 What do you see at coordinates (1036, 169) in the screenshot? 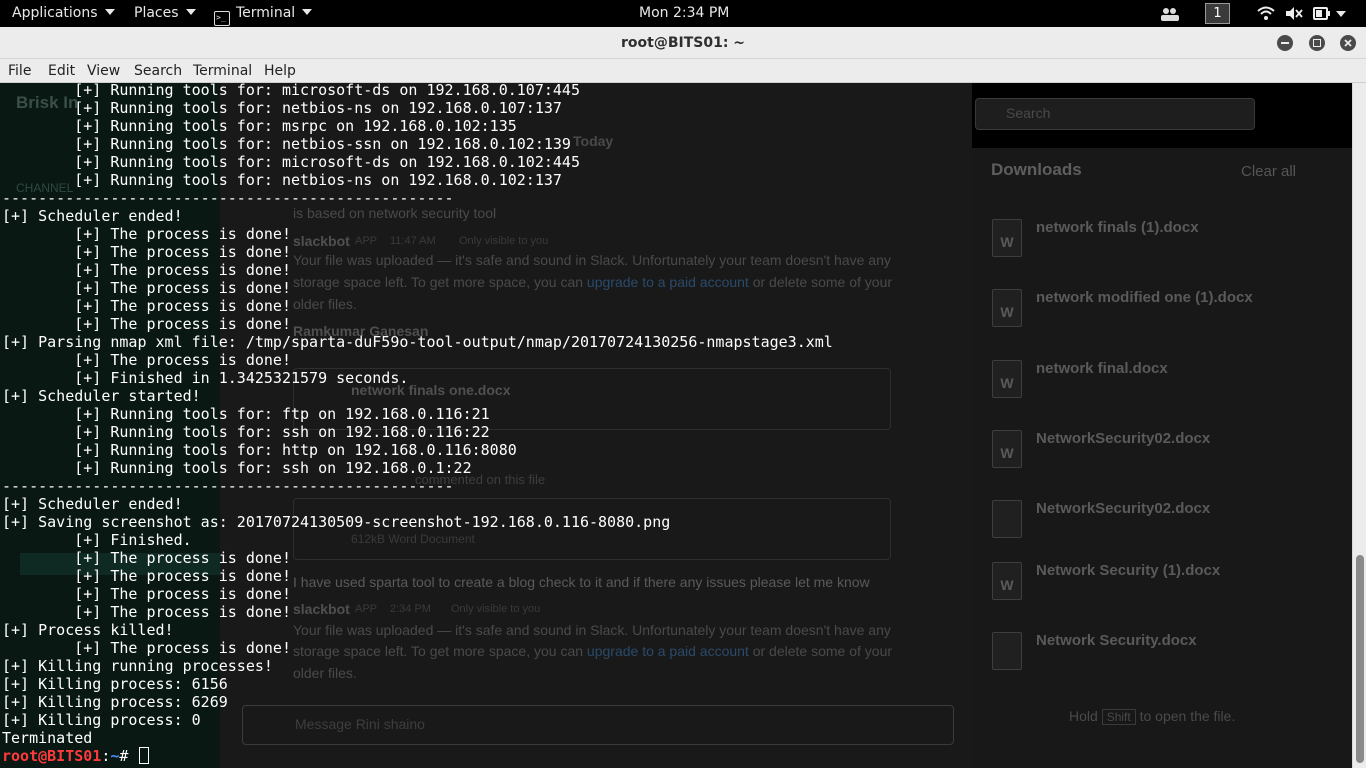
I see `downloads-title: Downloads` at bounding box center [1036, 169].